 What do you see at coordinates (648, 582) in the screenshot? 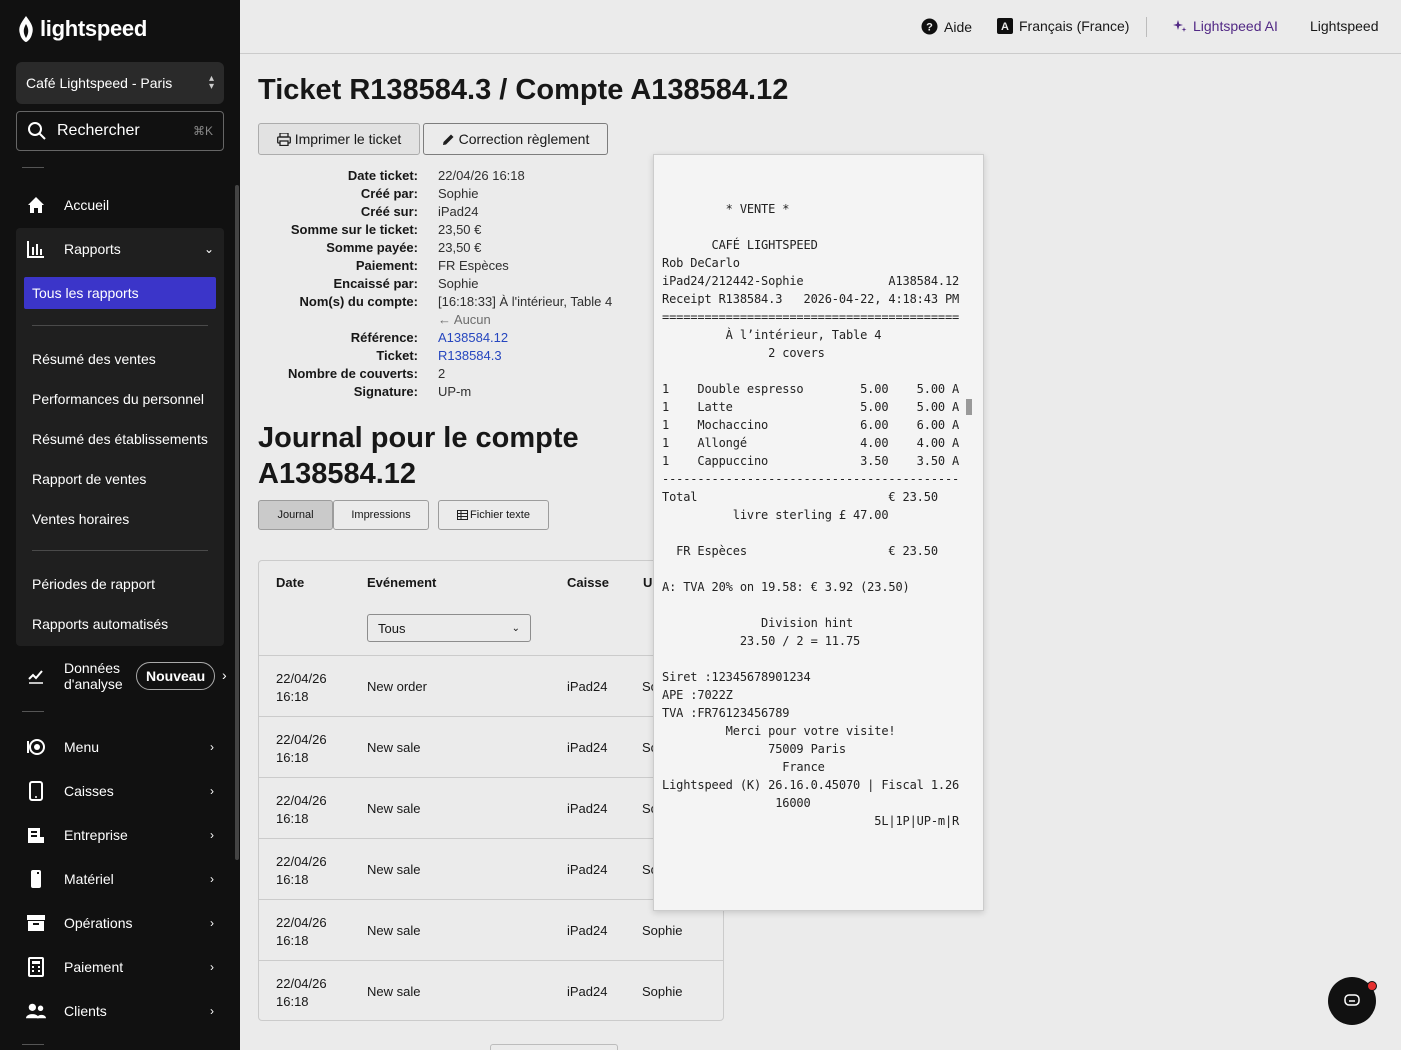
I see `column-header-user: U` at bounding box center [648, 582].